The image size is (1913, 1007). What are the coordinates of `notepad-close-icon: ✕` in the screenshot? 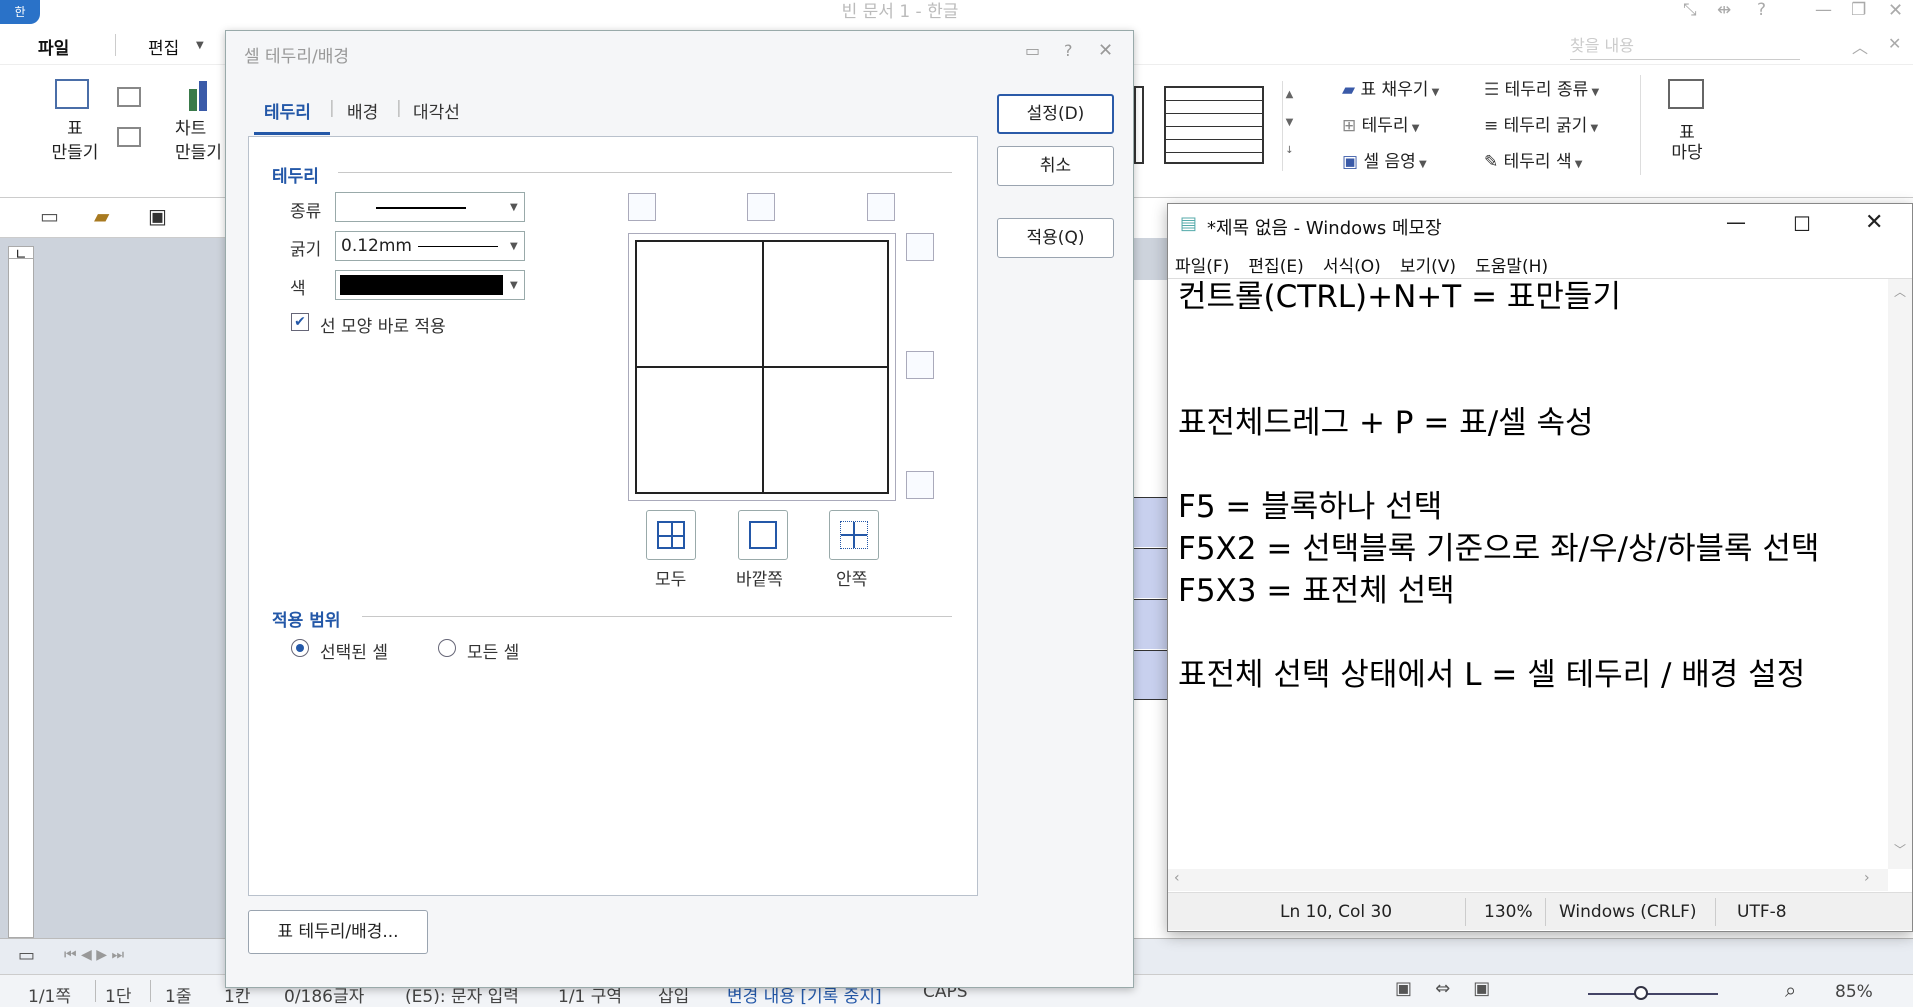 It's located at (1874, 222).